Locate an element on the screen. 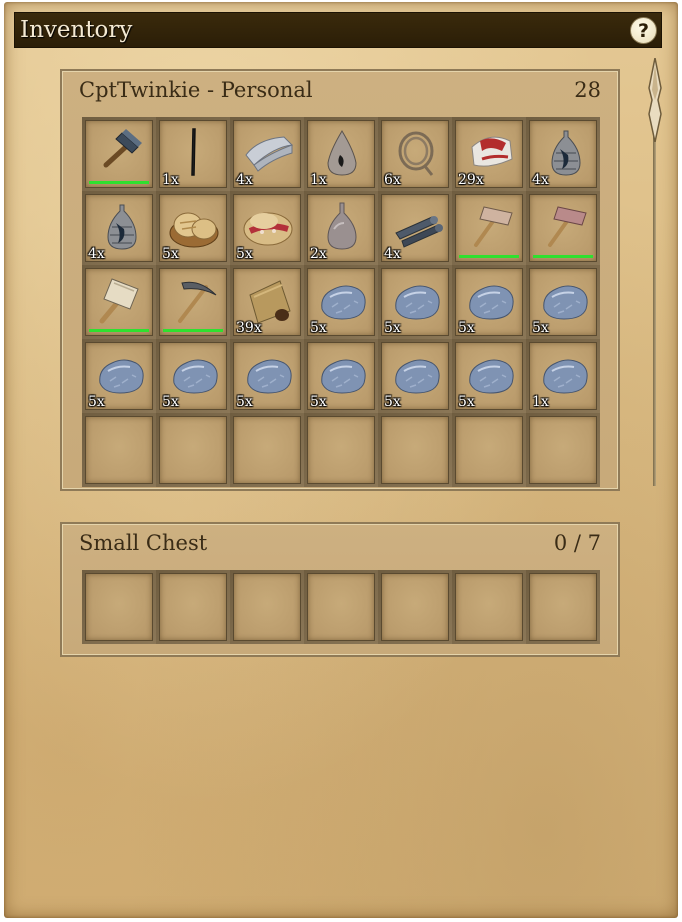  item-quantity: 6x is located at coordinates (392, 180).